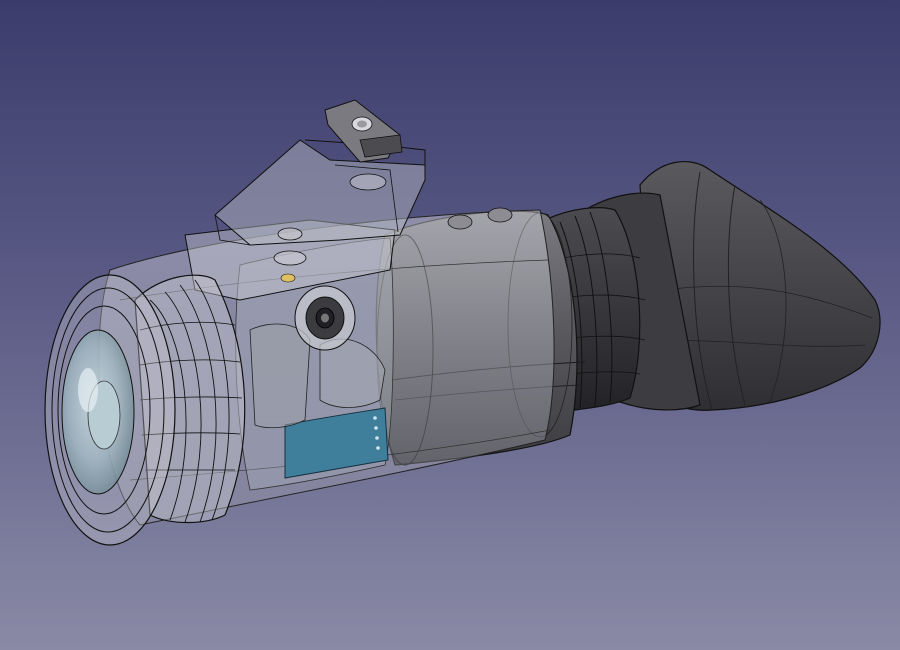 The width and height of the screenshot is (900, 650). I want to click on adjustment-knob, so click(325, 318).